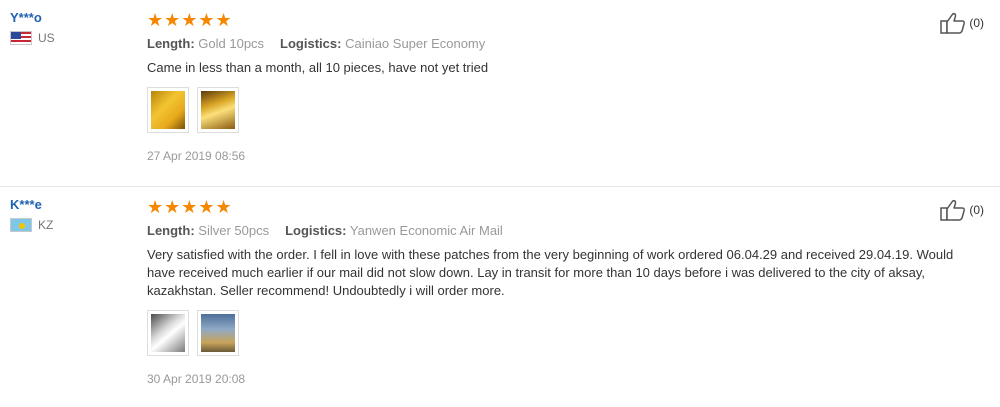 The image size is (1000, 407). What do you see at coordinates (70, 27) in the screenshot?
I see `reviewer-info: Y***o US` at bounding box center [70, 27].